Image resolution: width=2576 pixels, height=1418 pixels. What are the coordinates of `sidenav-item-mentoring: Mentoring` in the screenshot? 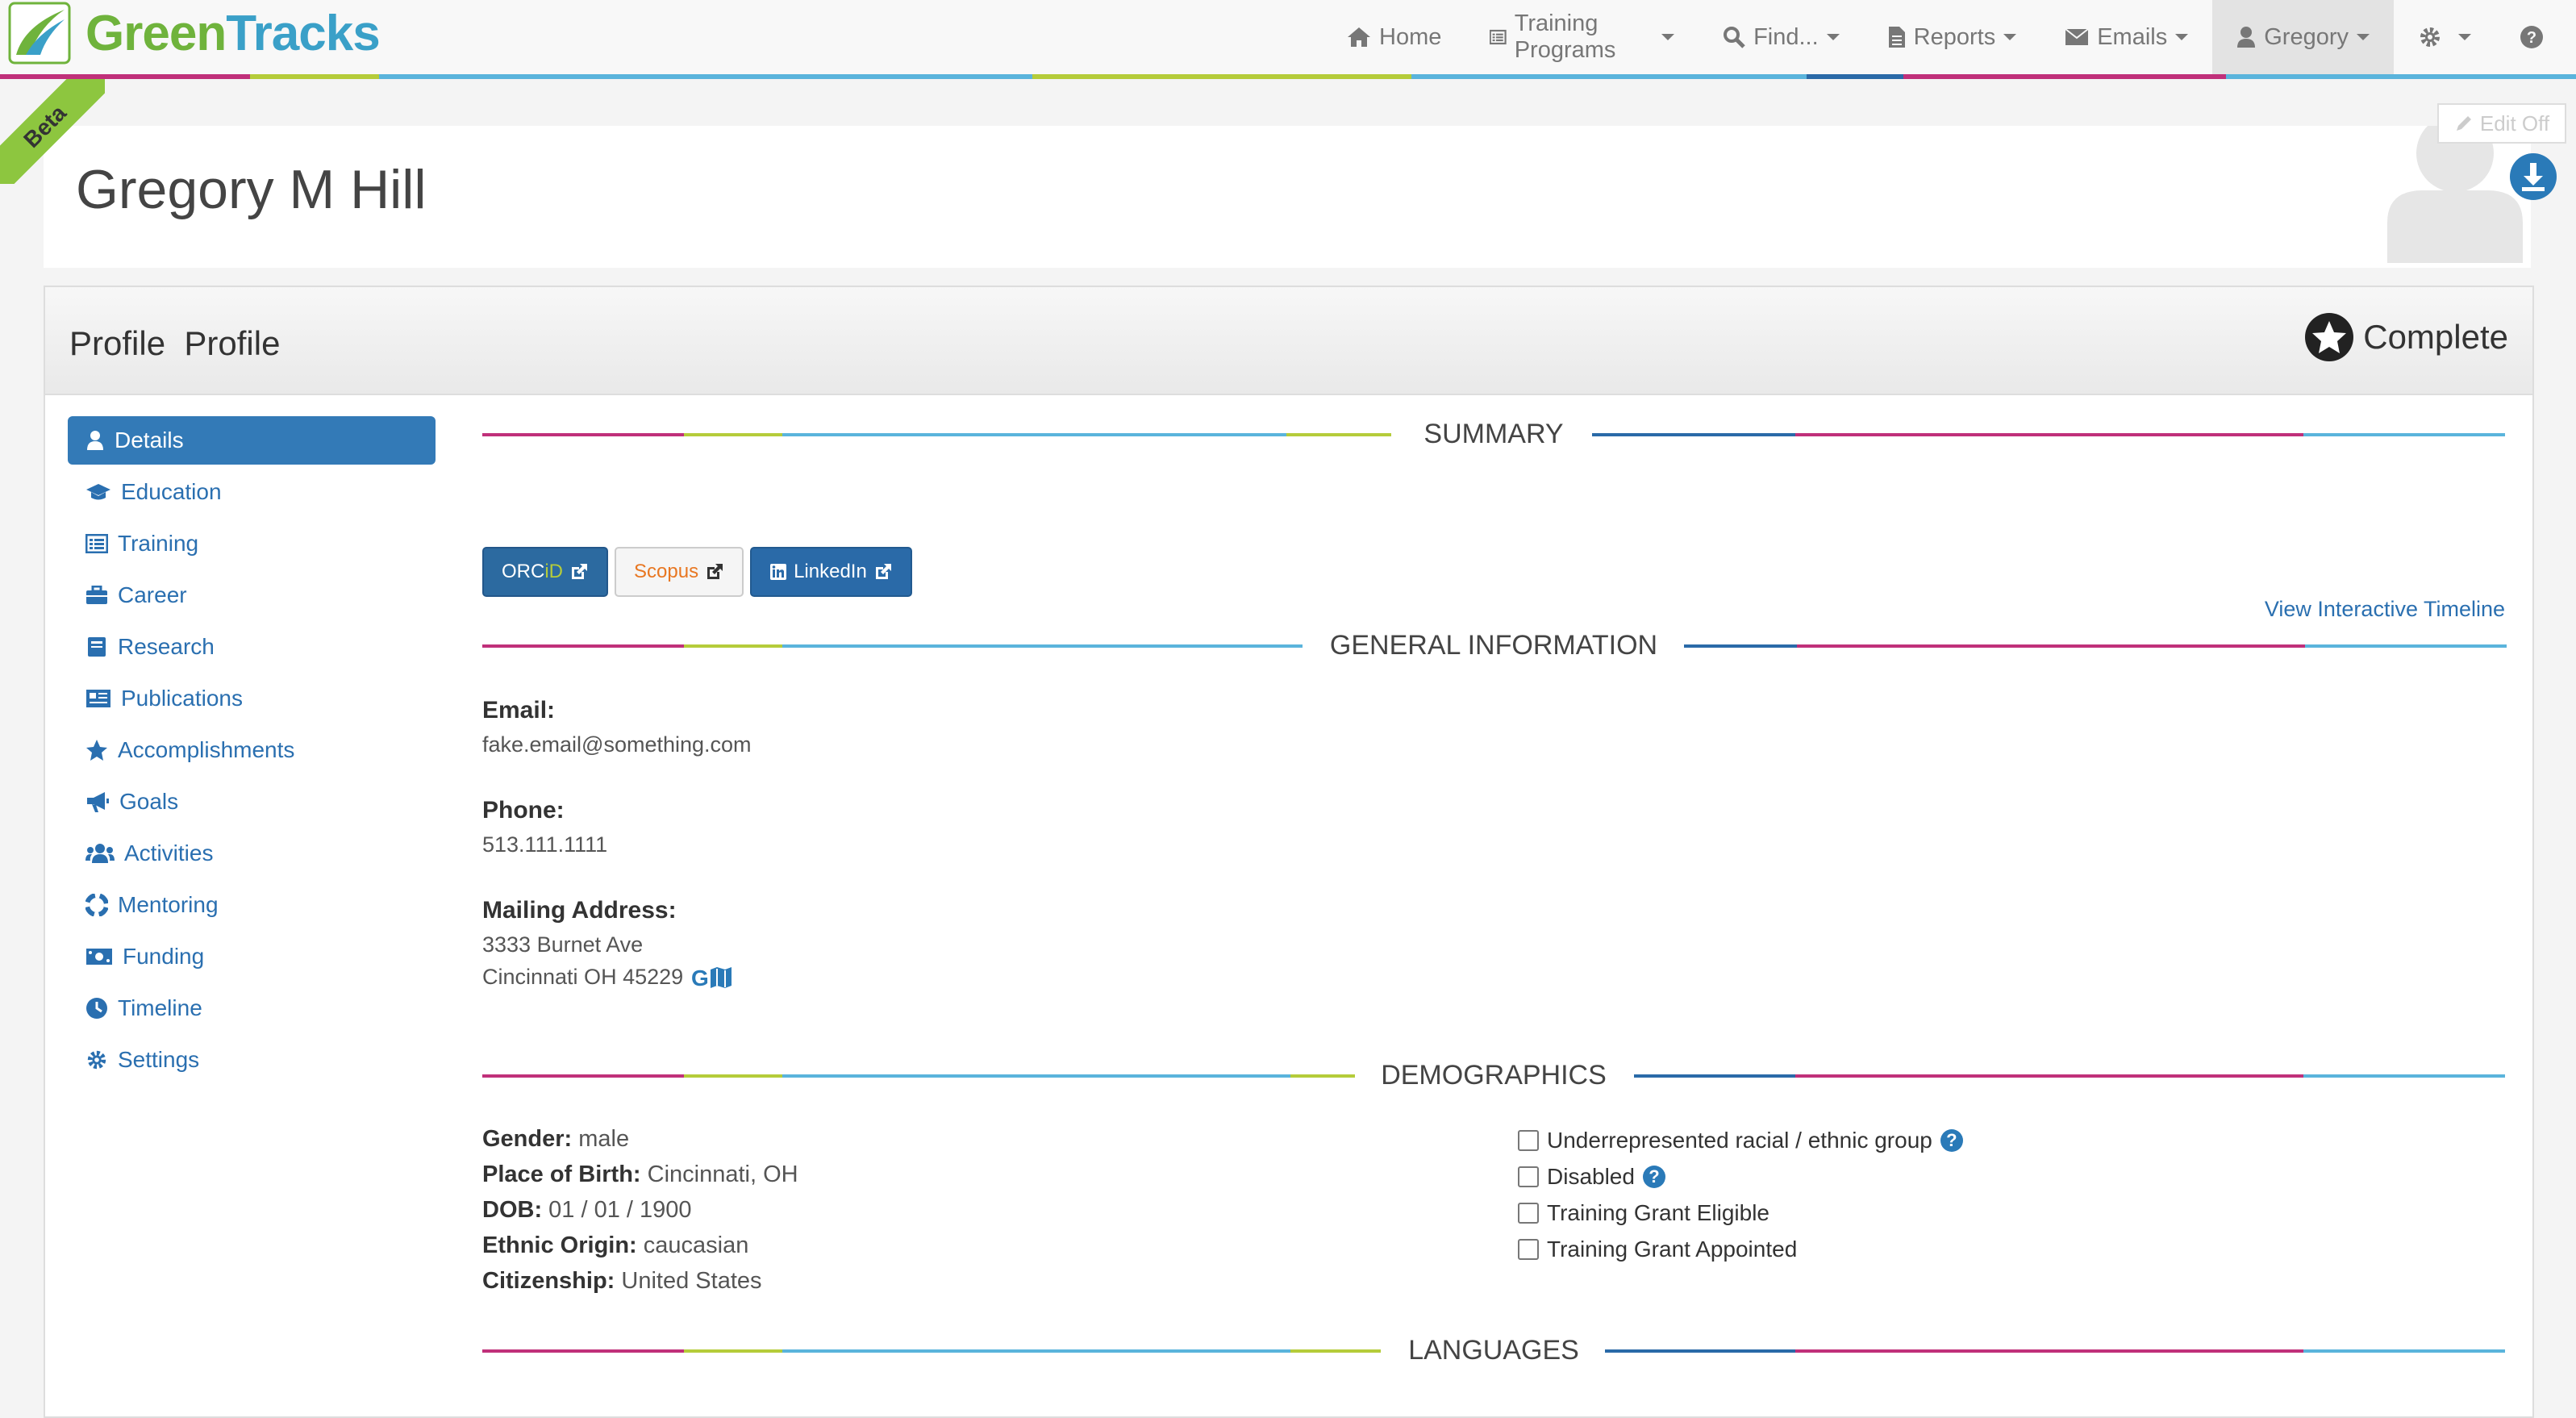 It's located at (252, 905).